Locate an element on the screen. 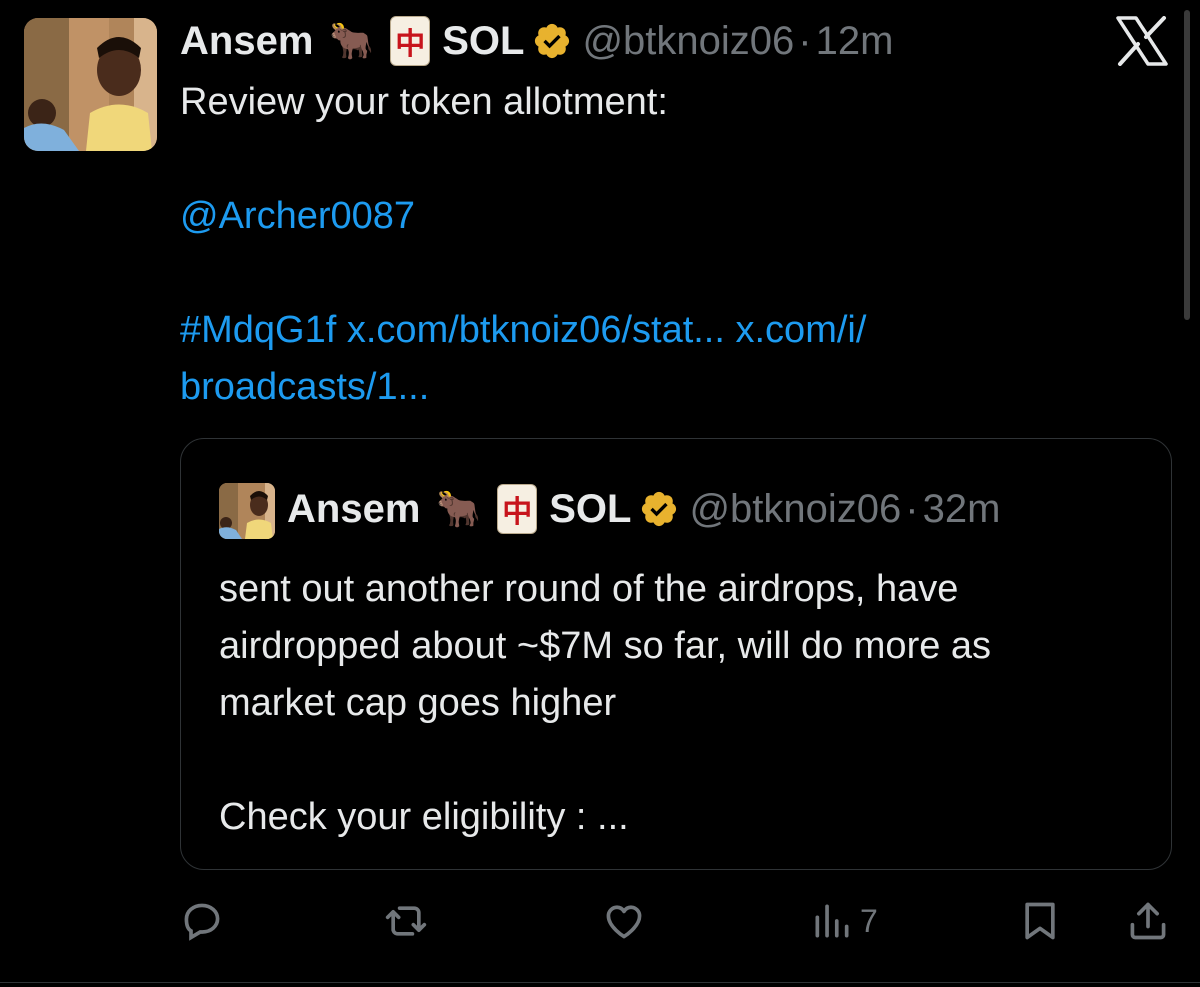 The image size is (1200, 987). quoted-text-line: market cap goes higher is located at coordinates (418, 703).